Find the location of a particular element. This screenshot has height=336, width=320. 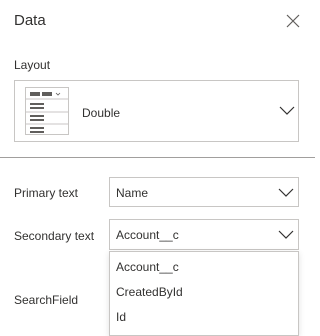

layout-value: Double is located at coordinates (101, 113).